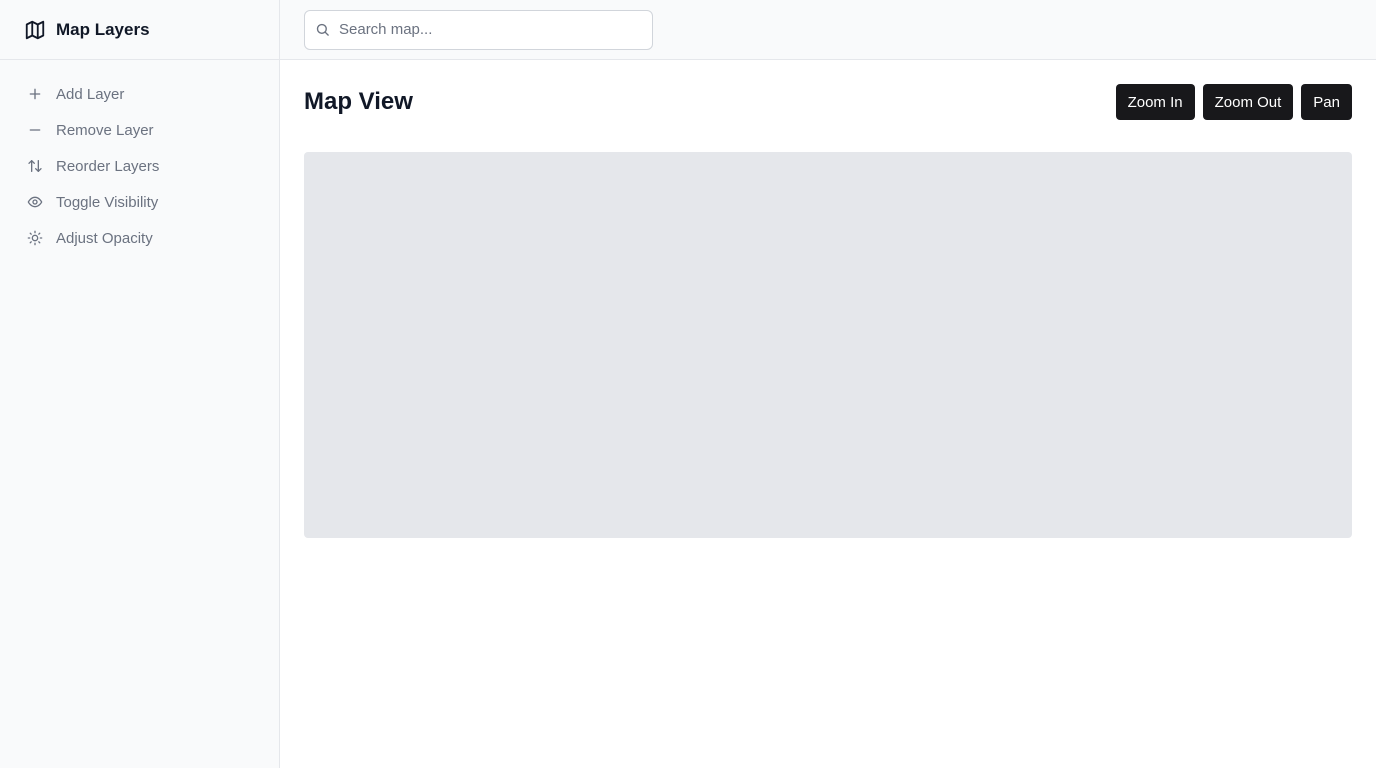 The image size is (1376, 768). I want to click on minus-icon, so click(35, 130).